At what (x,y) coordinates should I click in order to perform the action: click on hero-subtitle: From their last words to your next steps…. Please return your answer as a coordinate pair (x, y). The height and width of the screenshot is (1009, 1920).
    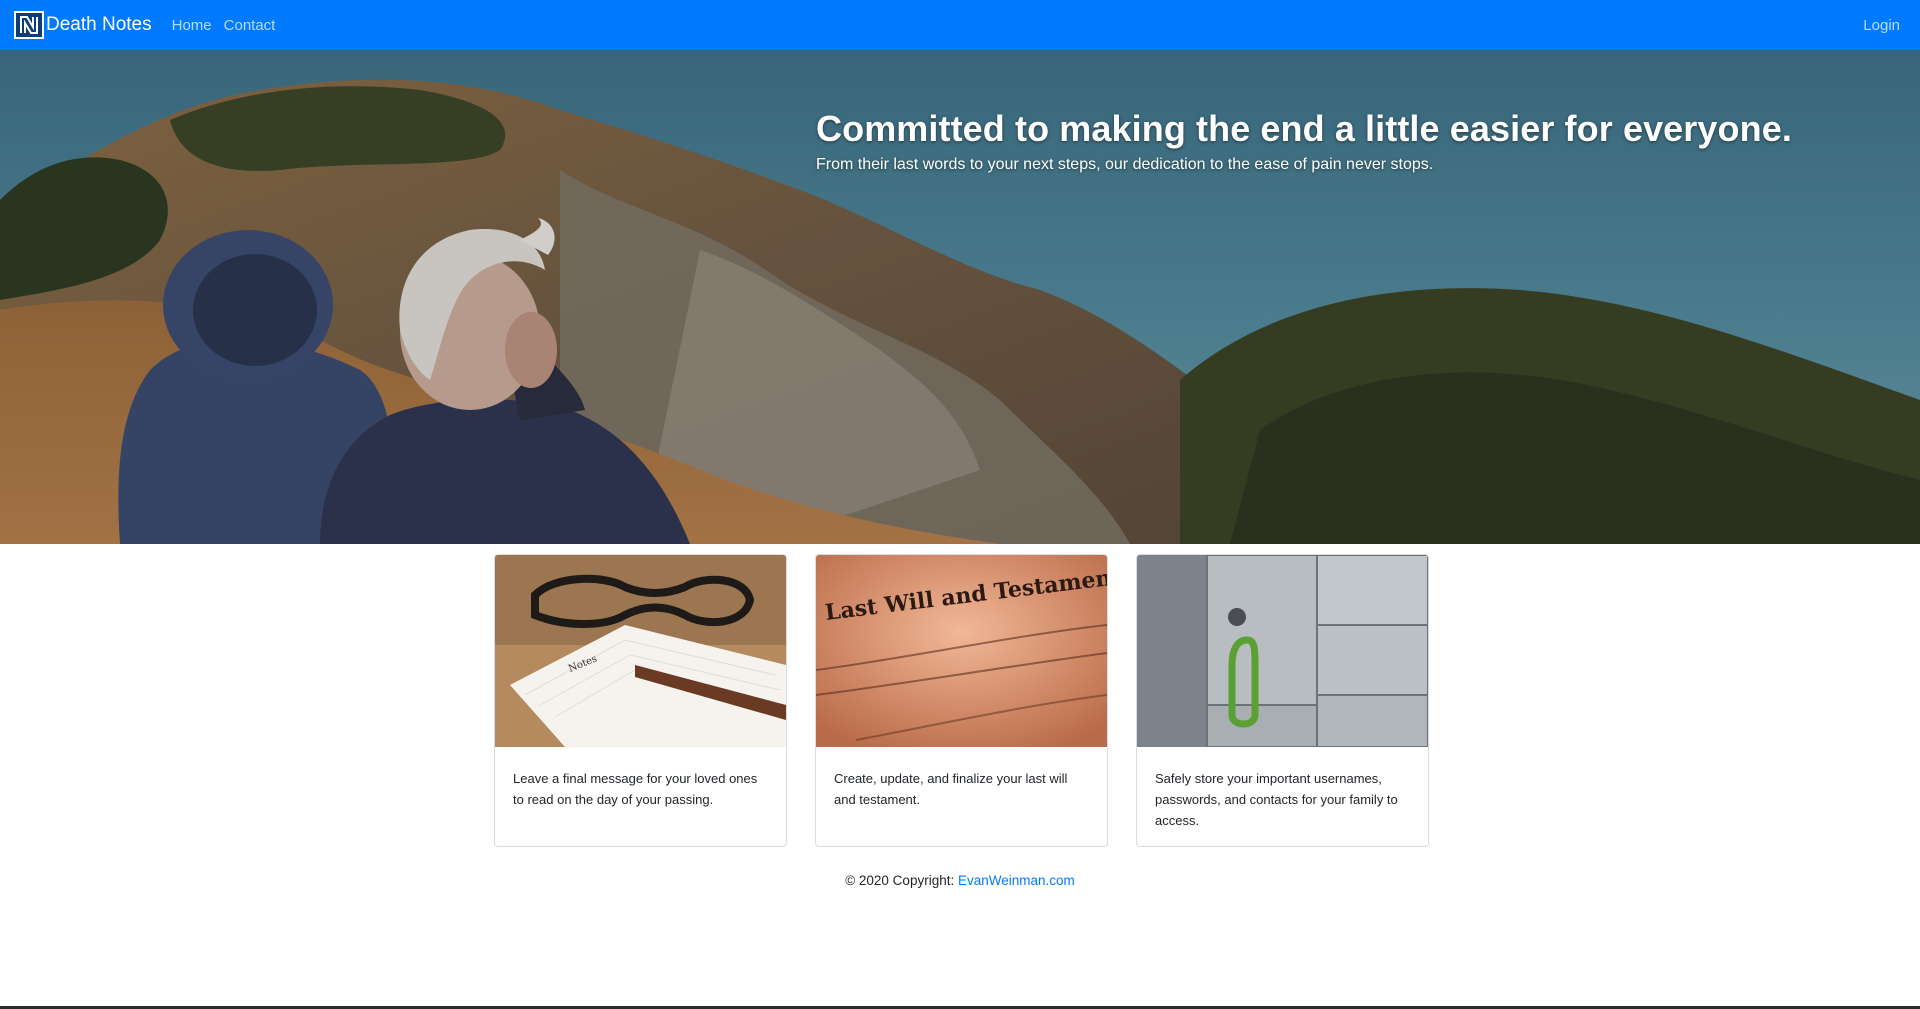
    Looking at the image, I should click on (1125, 164).